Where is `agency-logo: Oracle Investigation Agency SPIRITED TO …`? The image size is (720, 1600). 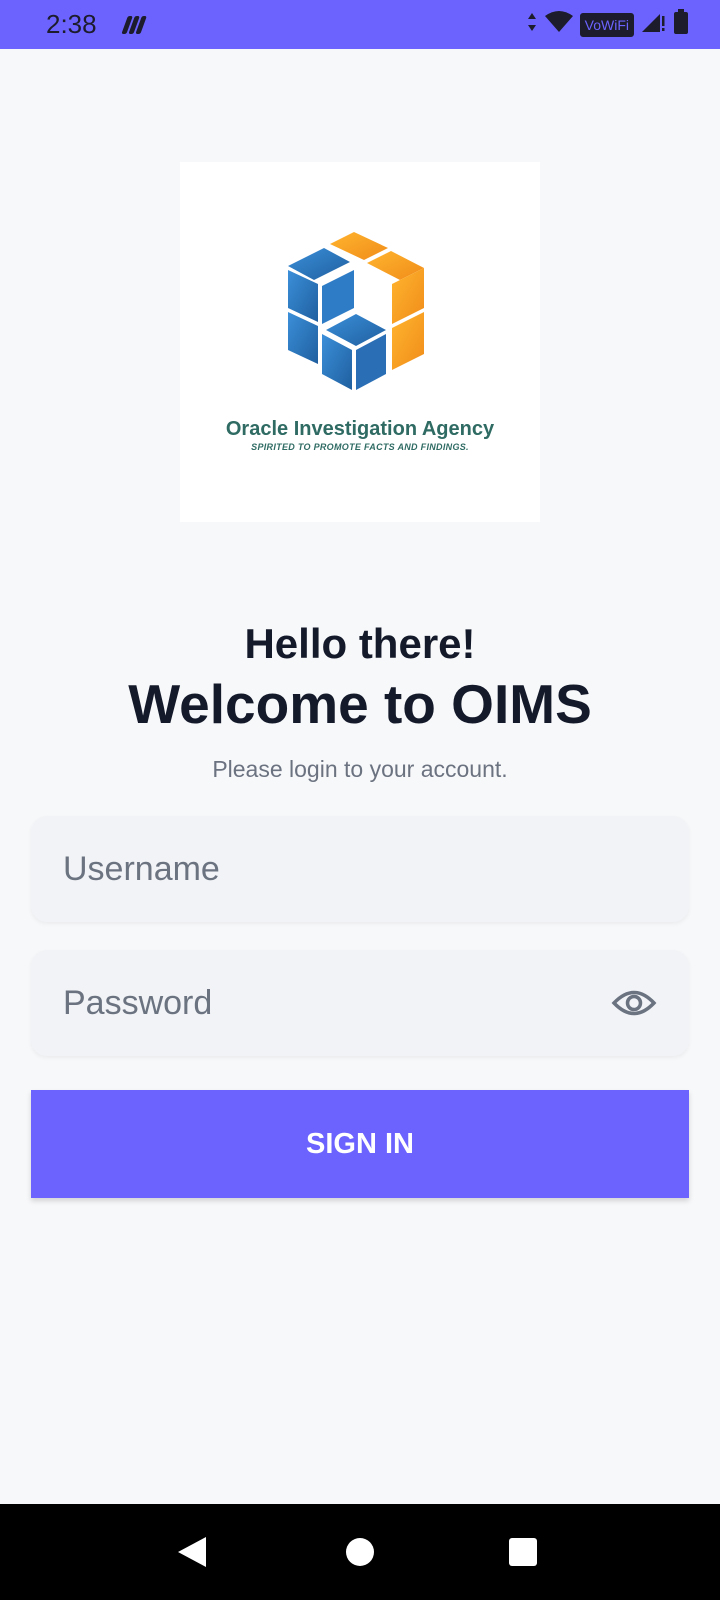
agency-logo: Oracle Investigation Agency SPIRITED TO … is located at coordinates (360, 342).